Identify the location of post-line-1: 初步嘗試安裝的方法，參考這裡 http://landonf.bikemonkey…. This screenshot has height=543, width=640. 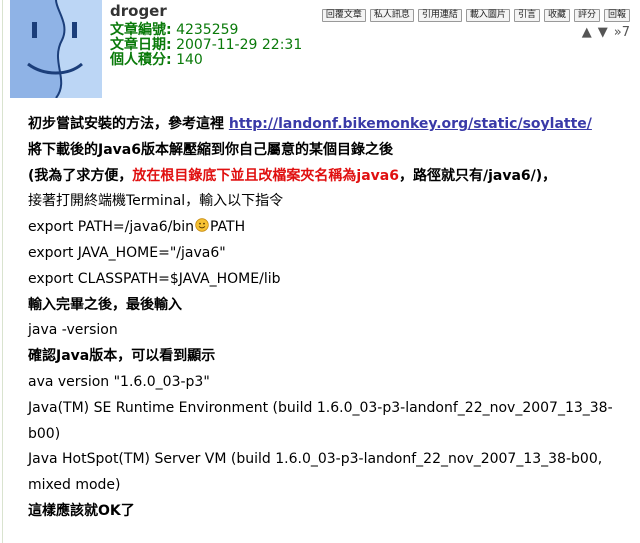
(310, 124).